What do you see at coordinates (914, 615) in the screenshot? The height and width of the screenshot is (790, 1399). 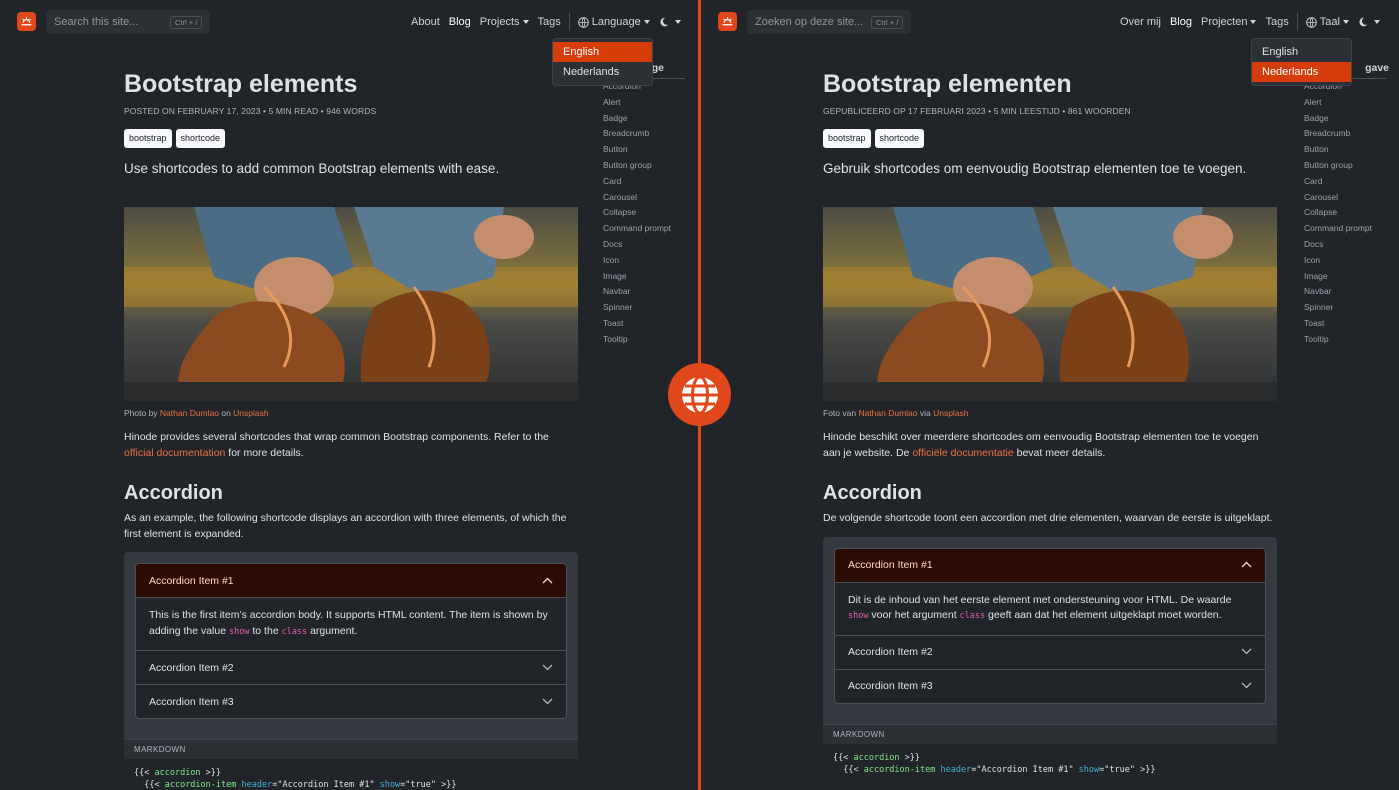 I see `accordion-body-text: voor het argument` at bounding box center [914, 615].